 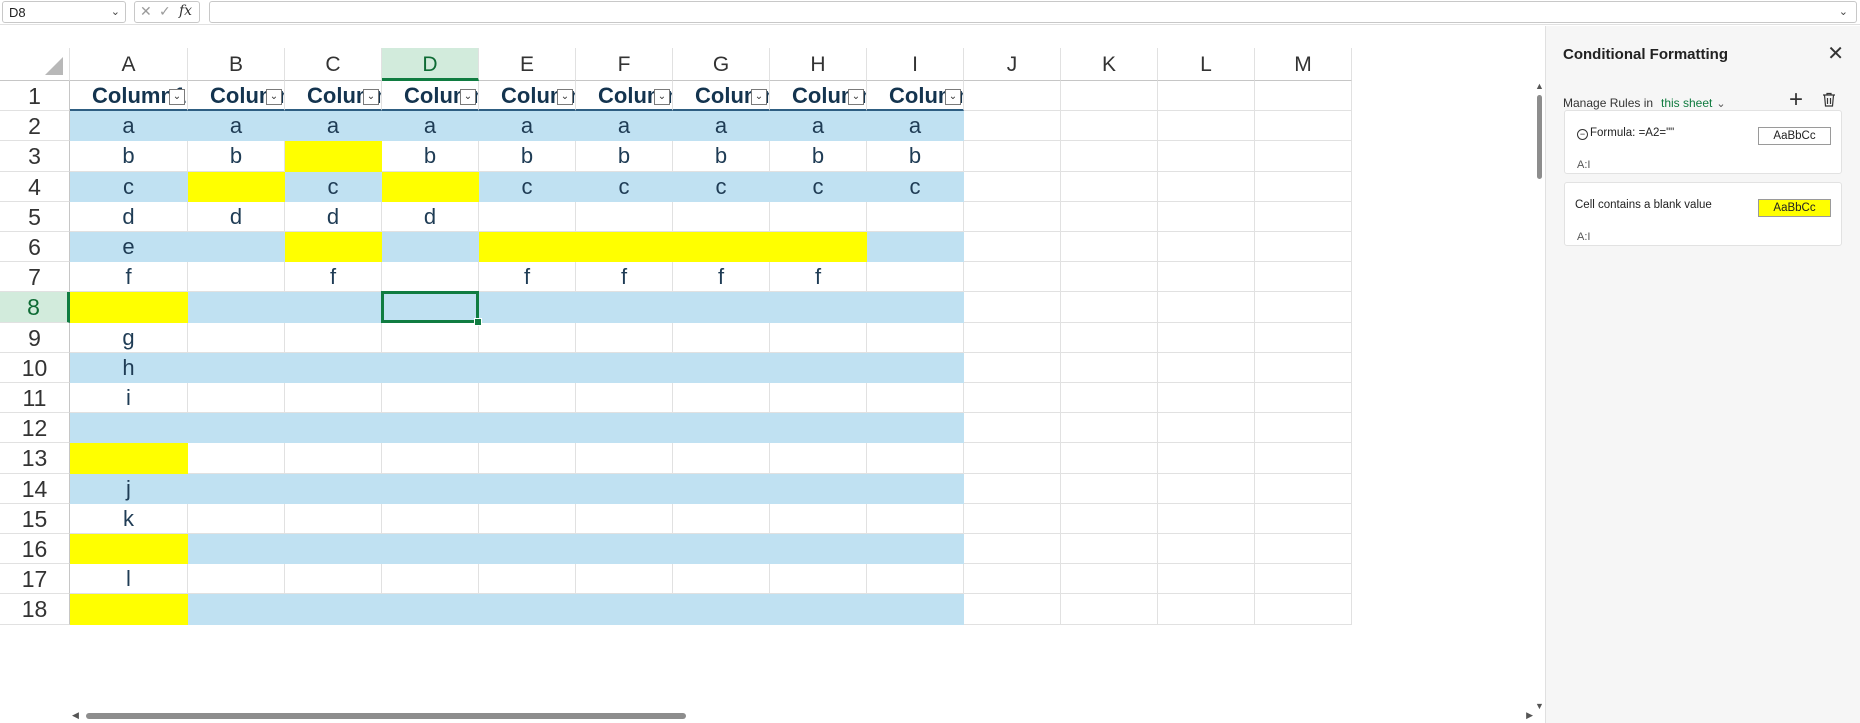 I want to click on table-cell-a5: d, so click(x=129, y=216).